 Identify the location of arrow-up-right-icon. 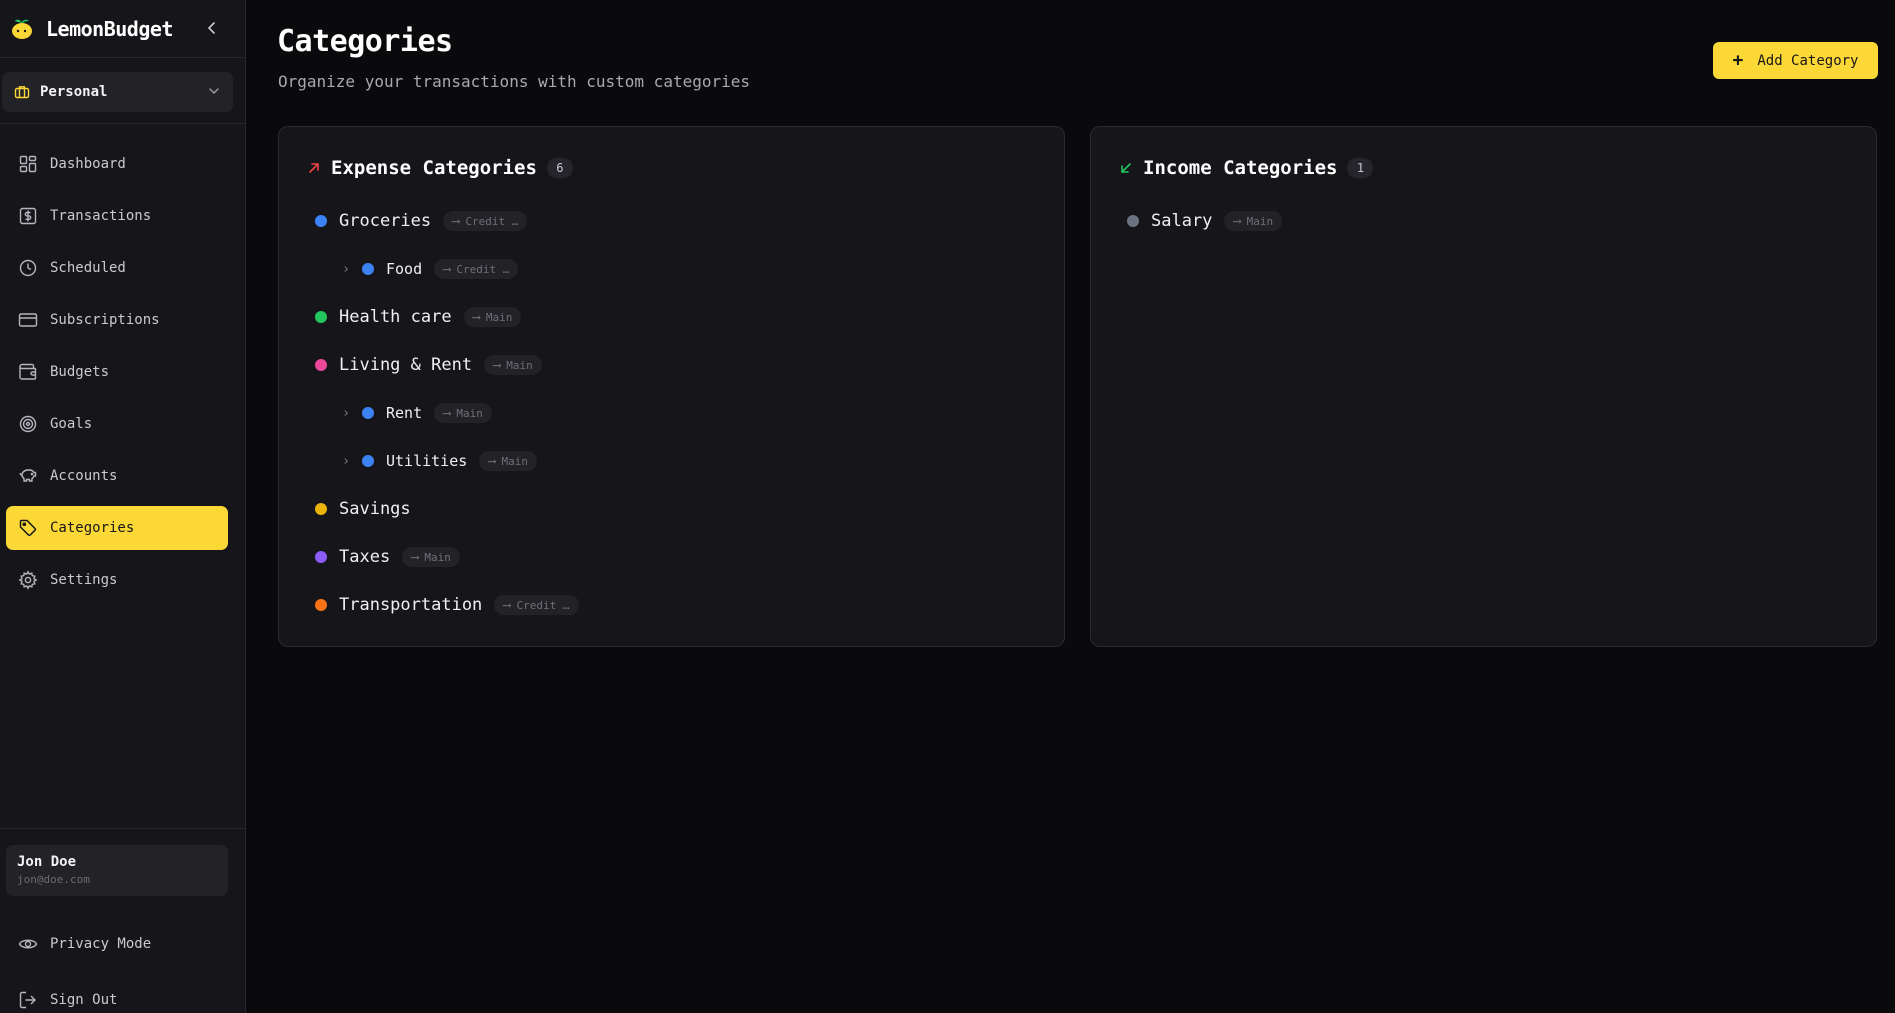
(314, 168).